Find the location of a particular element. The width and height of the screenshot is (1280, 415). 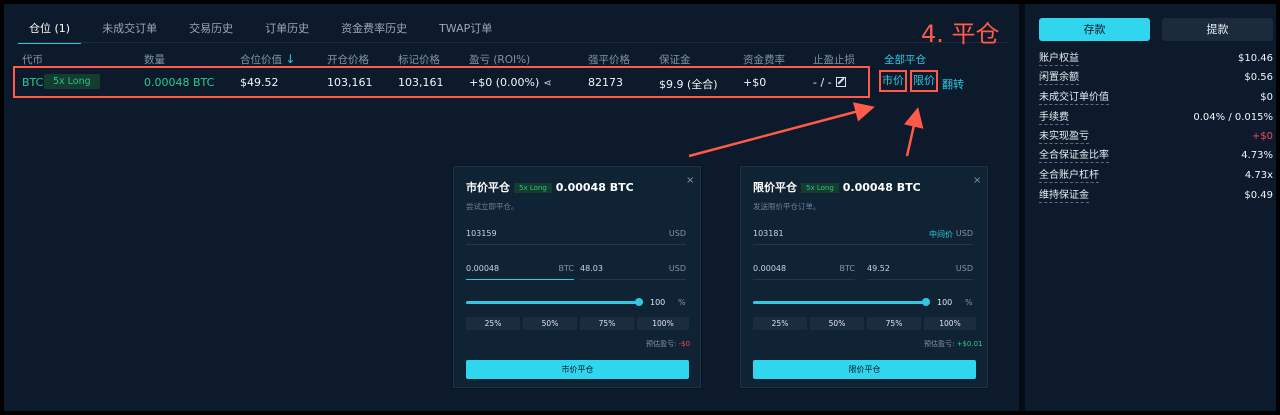

header-size: 数量 is located at coordinates (154, 60).